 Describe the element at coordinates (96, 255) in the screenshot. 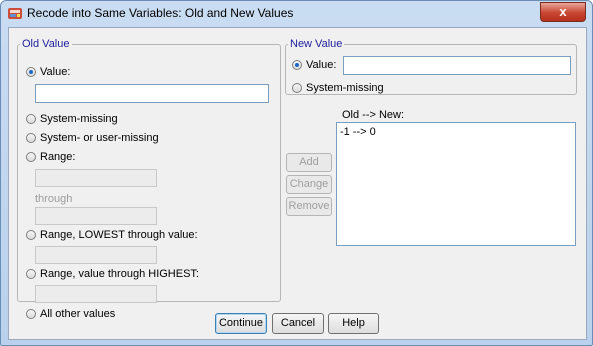

I see `range-lowest-input` at that location.